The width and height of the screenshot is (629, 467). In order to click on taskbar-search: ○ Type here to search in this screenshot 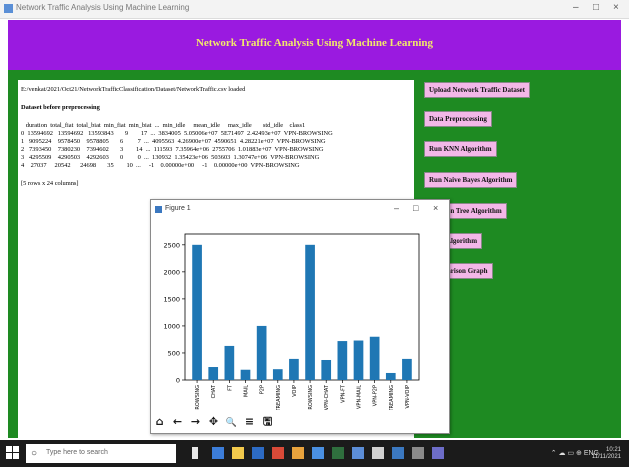, I will do `click(101, 453)`.